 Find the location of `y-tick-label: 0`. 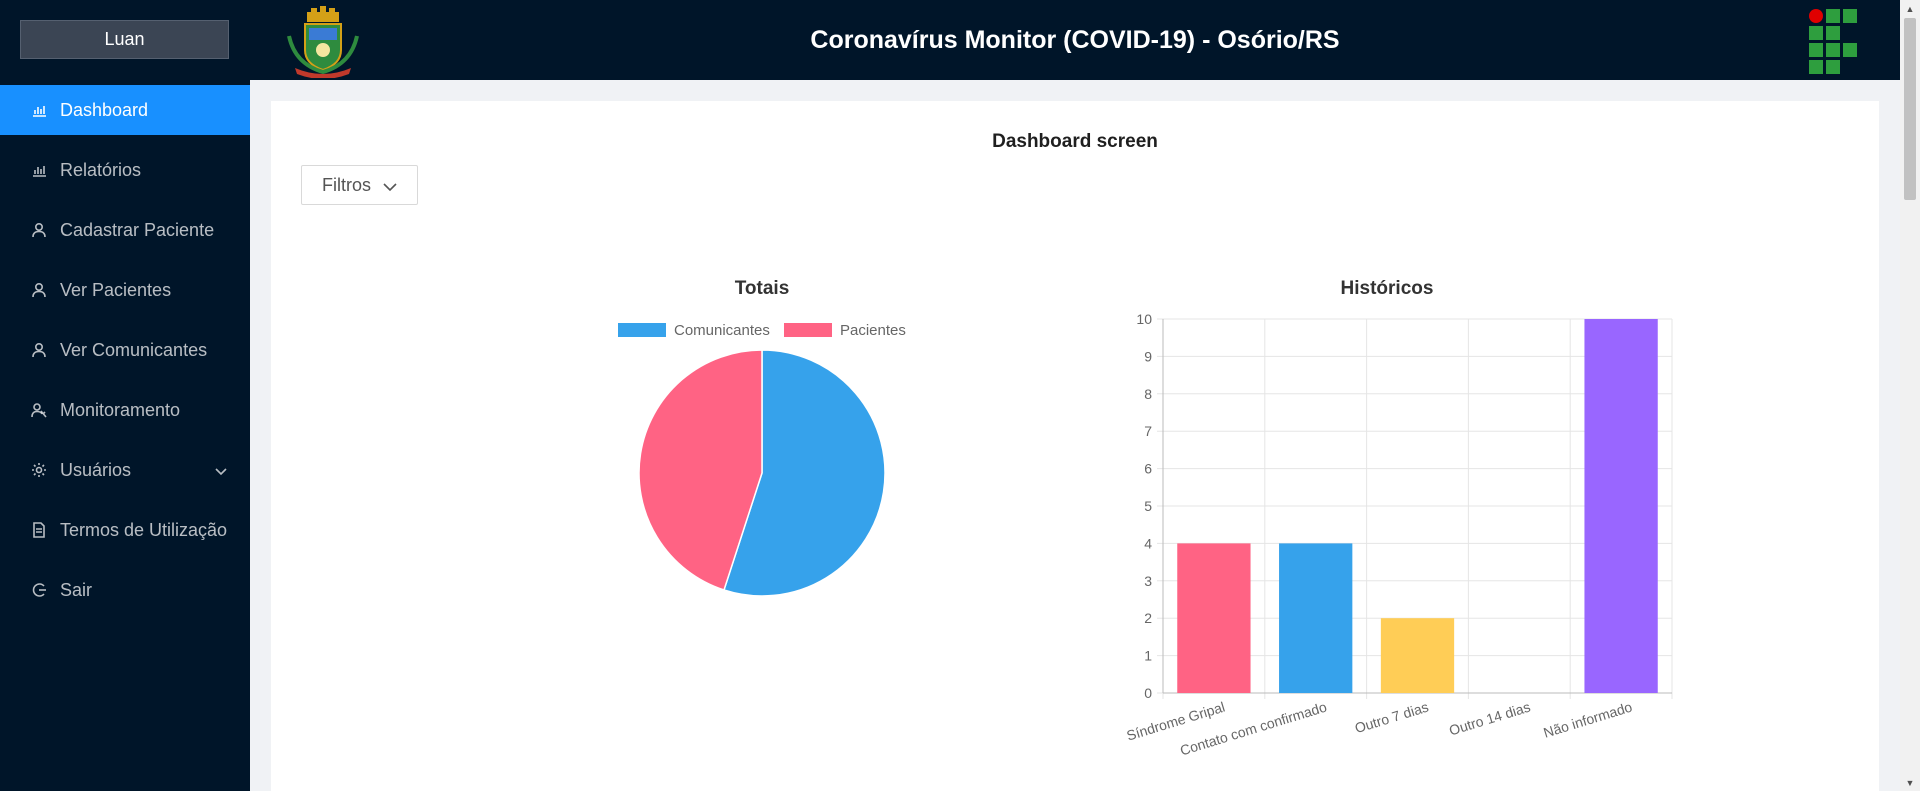

y-tick-label: 0 is located at coordinates (1148, 693).